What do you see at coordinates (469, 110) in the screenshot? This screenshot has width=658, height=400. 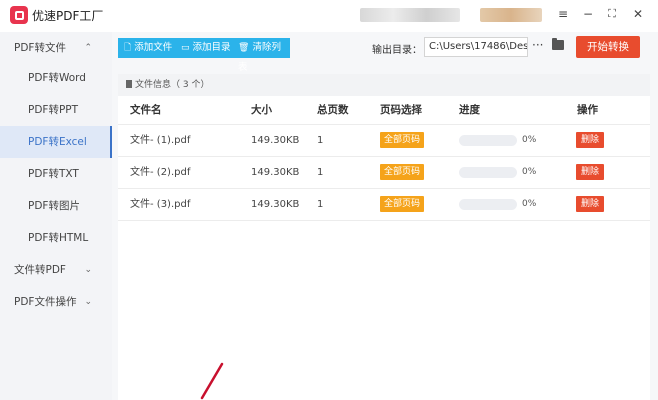 I see `column-header-progress: 进度` at bounding box center [469, 110].